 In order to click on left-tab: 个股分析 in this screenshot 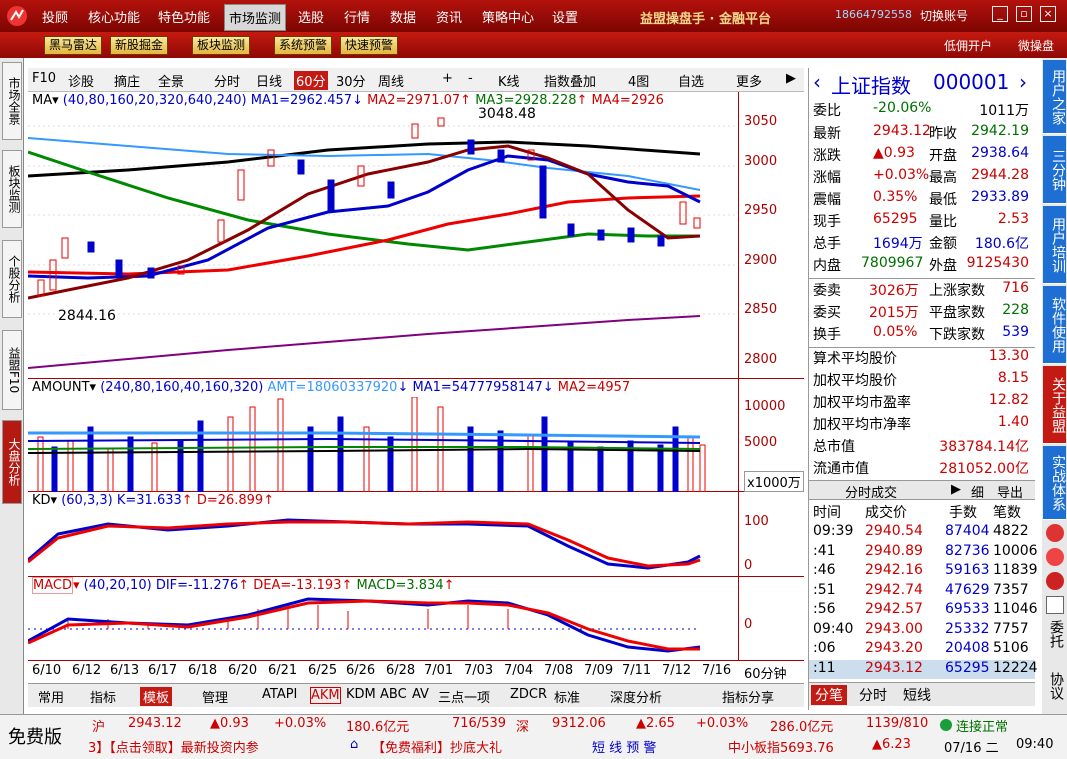, I will do `click(12, 279)`.